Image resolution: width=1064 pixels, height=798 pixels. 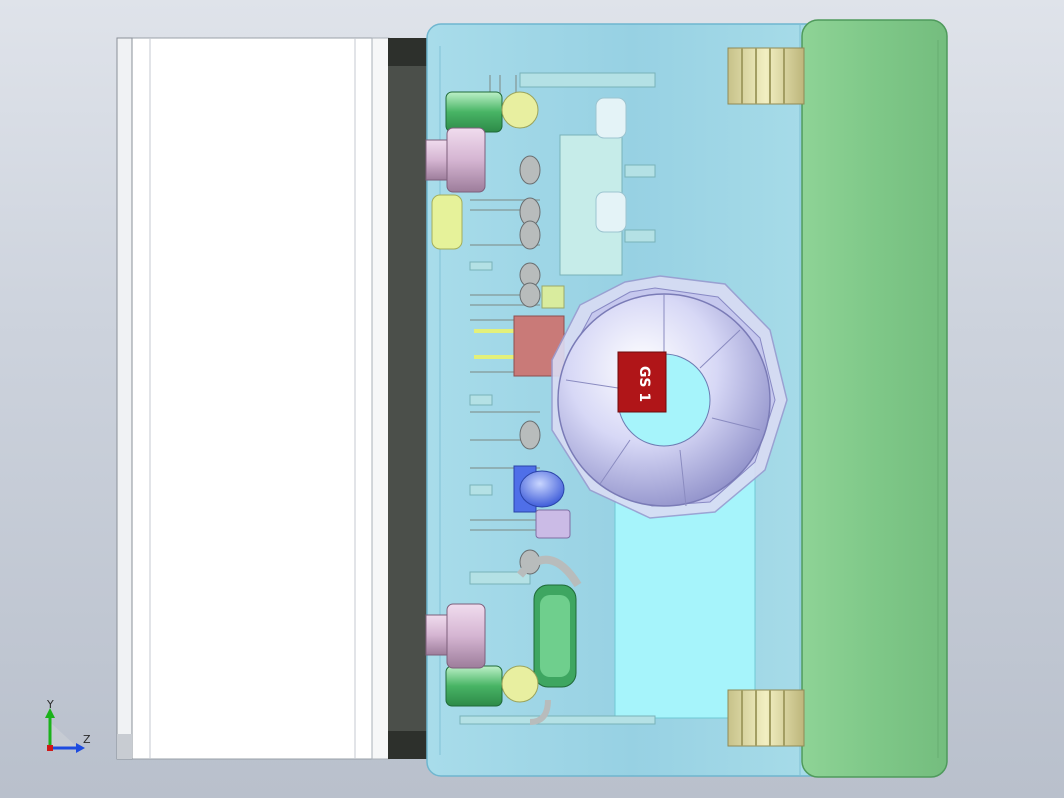 I want to click on green-terminal-bottom, so click(x=492, y=686).